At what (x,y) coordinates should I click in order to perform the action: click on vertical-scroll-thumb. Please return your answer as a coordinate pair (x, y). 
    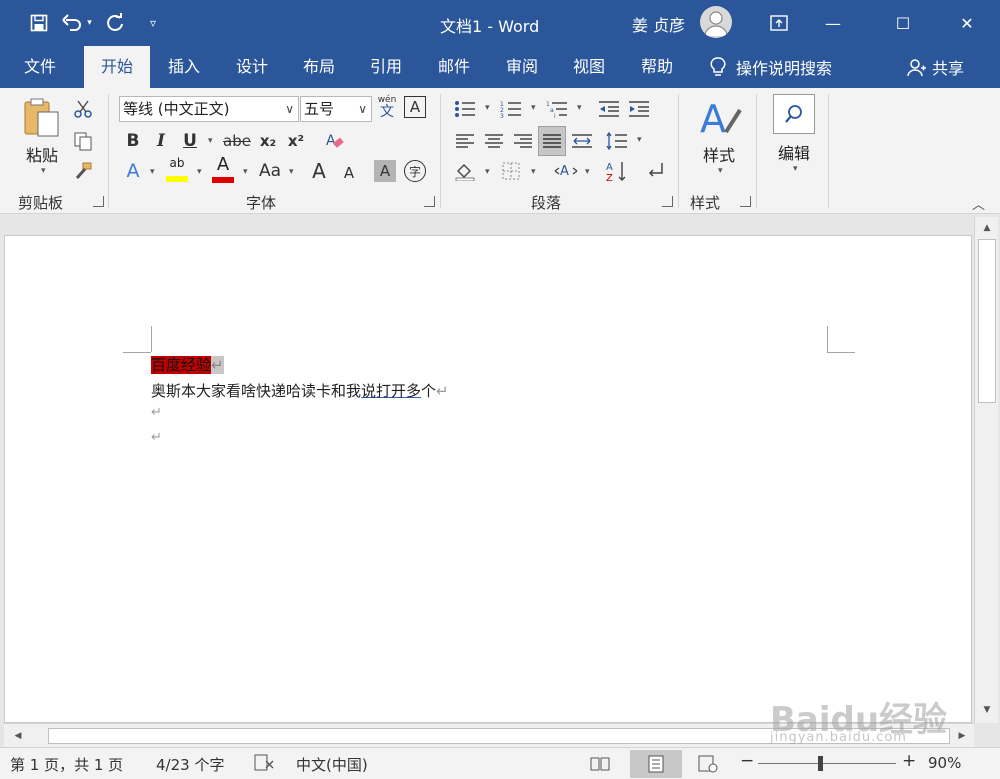
    Looking at the image, I should click on (987, 321).